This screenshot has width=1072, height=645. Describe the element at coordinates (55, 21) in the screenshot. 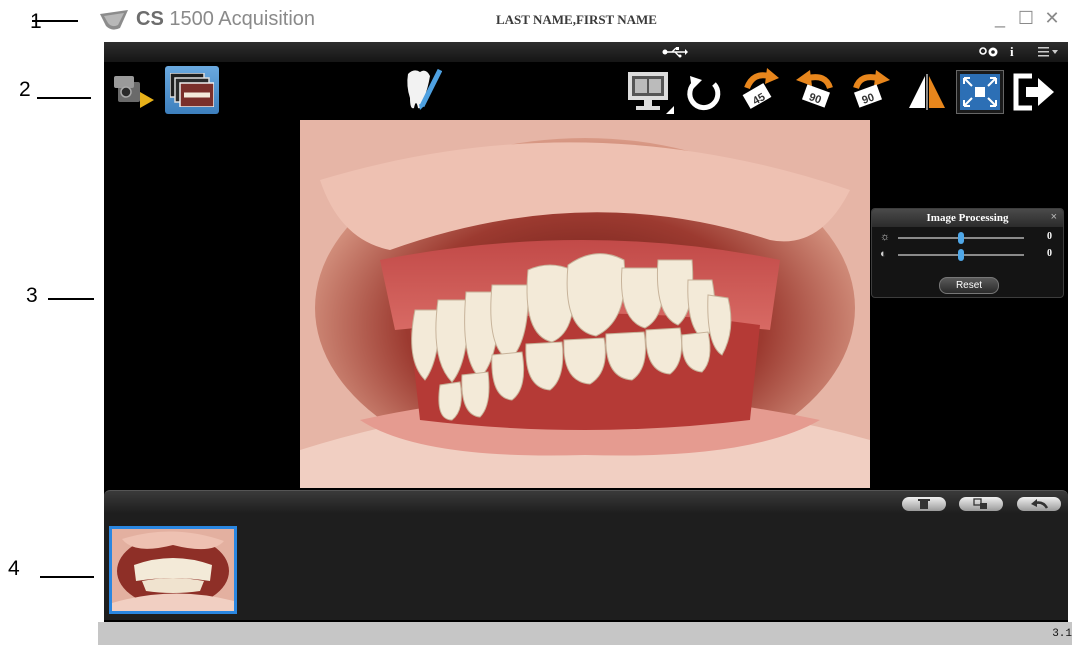

I see `callout-1-line` at that location.